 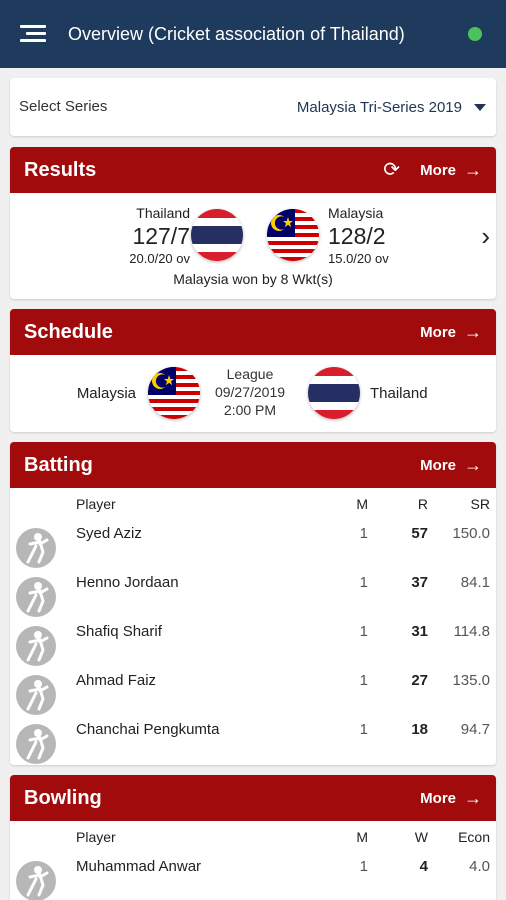 What do you see at coordinates (253, 691) in the screenshot?
I see `table-row: Ahmad Faiz 1 27 135.0` at bounding box center [253, 691].